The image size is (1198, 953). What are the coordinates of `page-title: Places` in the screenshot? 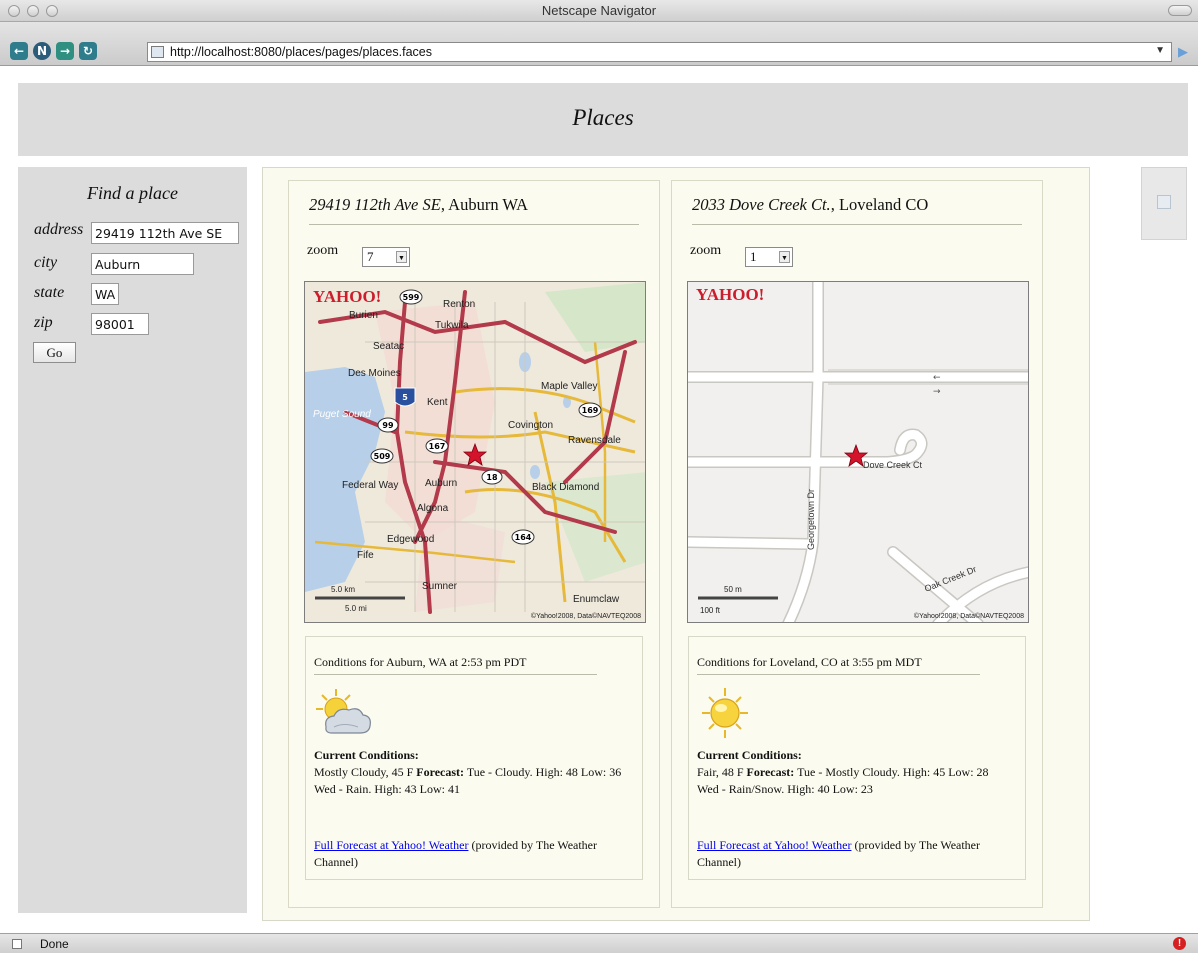 It's located at (603, 117).